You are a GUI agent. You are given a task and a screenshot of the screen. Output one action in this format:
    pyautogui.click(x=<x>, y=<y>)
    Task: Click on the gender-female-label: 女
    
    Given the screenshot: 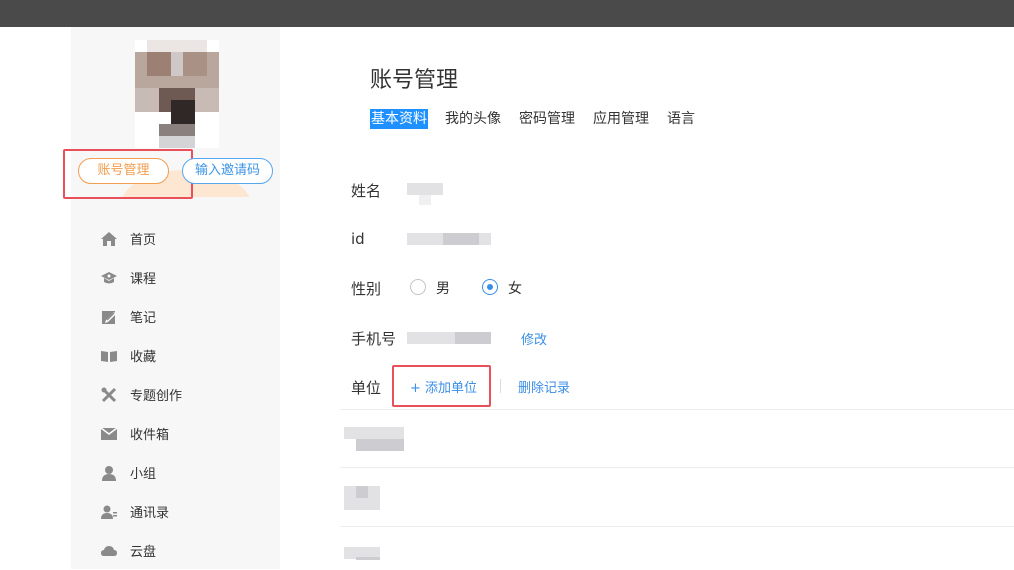 What is the action you would take?
    pyautogui.click(x=515, y=289)
    